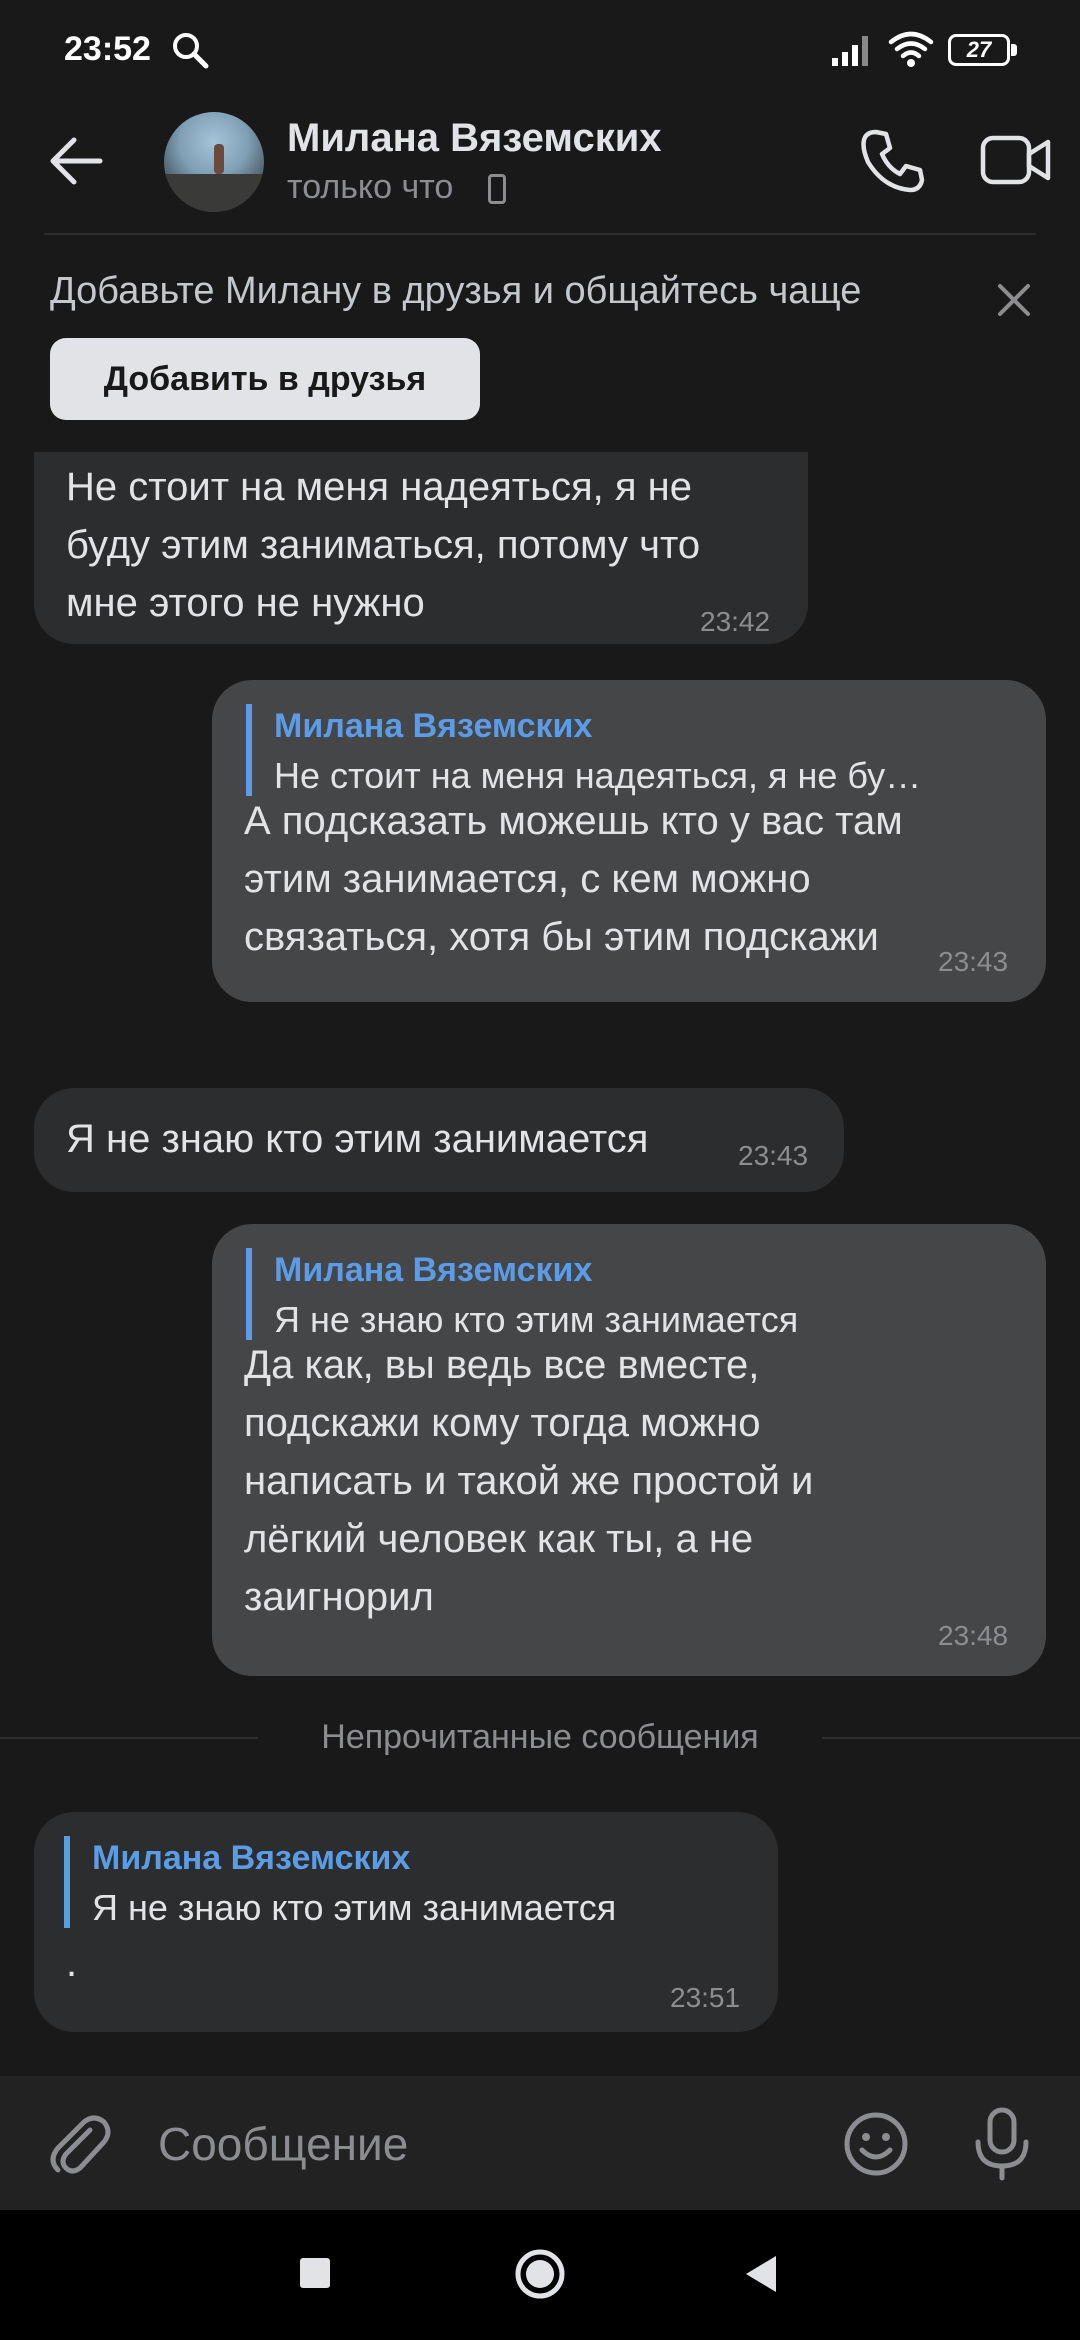 This screenshot has height=2340, width=1080. Describe the element at coordinates (573, 821) in the screenshot. I see `message-text-line: А подсказать можешь кто у вас там` at that location.